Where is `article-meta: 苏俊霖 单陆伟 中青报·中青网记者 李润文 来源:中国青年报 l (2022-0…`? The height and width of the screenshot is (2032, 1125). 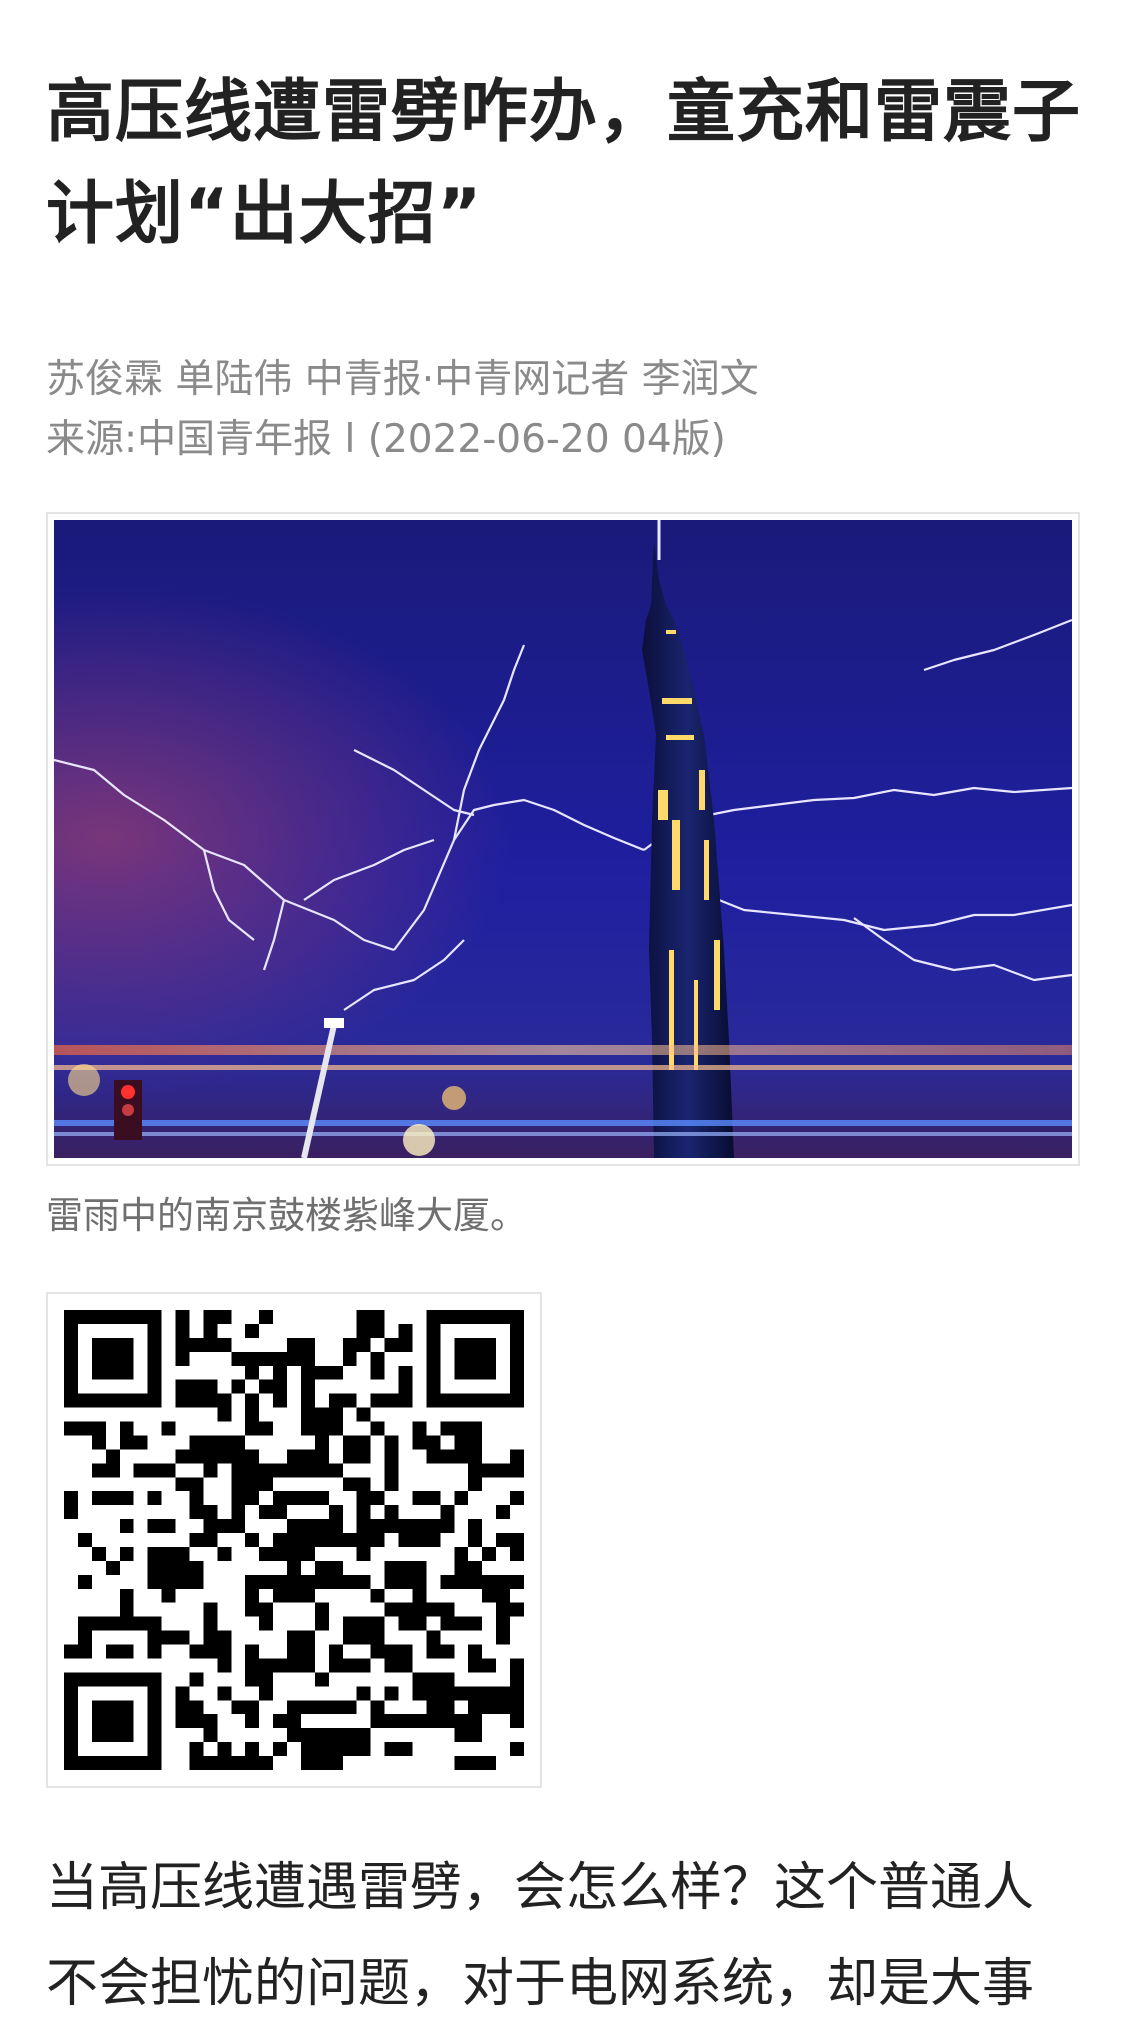 article-meta: 苏俊霖 单陆伟 中青报·中青网记者 李润文 来源:中国青年报 l (2022-0… is located at coordinates (402, 410).